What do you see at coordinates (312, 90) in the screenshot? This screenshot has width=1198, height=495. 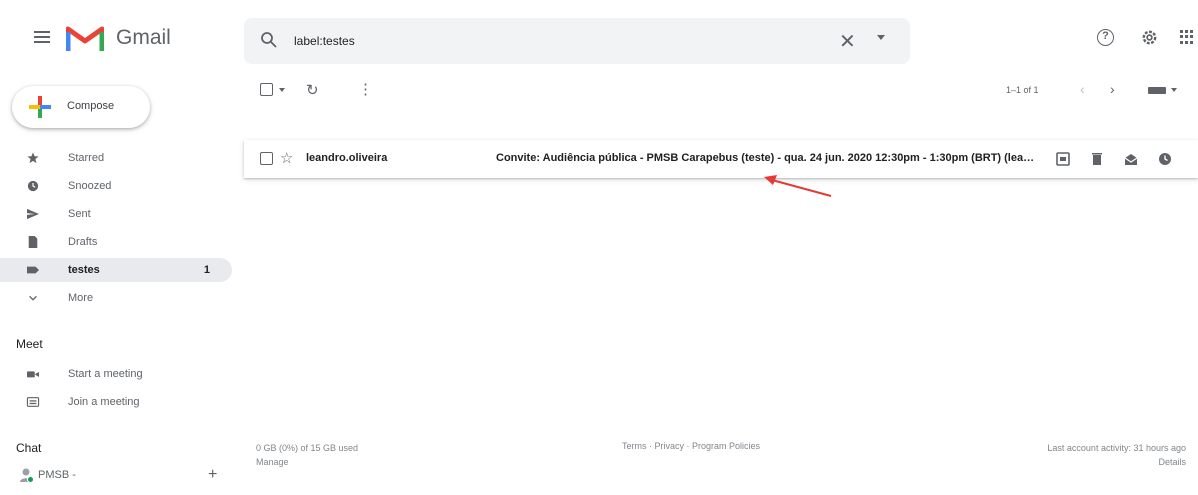 I see `refresh-icon: ↻` at bounding box center [312, 90].